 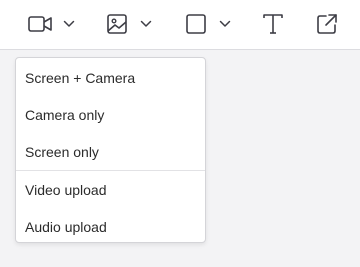 I want to click on text-icon, so click(x=273, y=24).